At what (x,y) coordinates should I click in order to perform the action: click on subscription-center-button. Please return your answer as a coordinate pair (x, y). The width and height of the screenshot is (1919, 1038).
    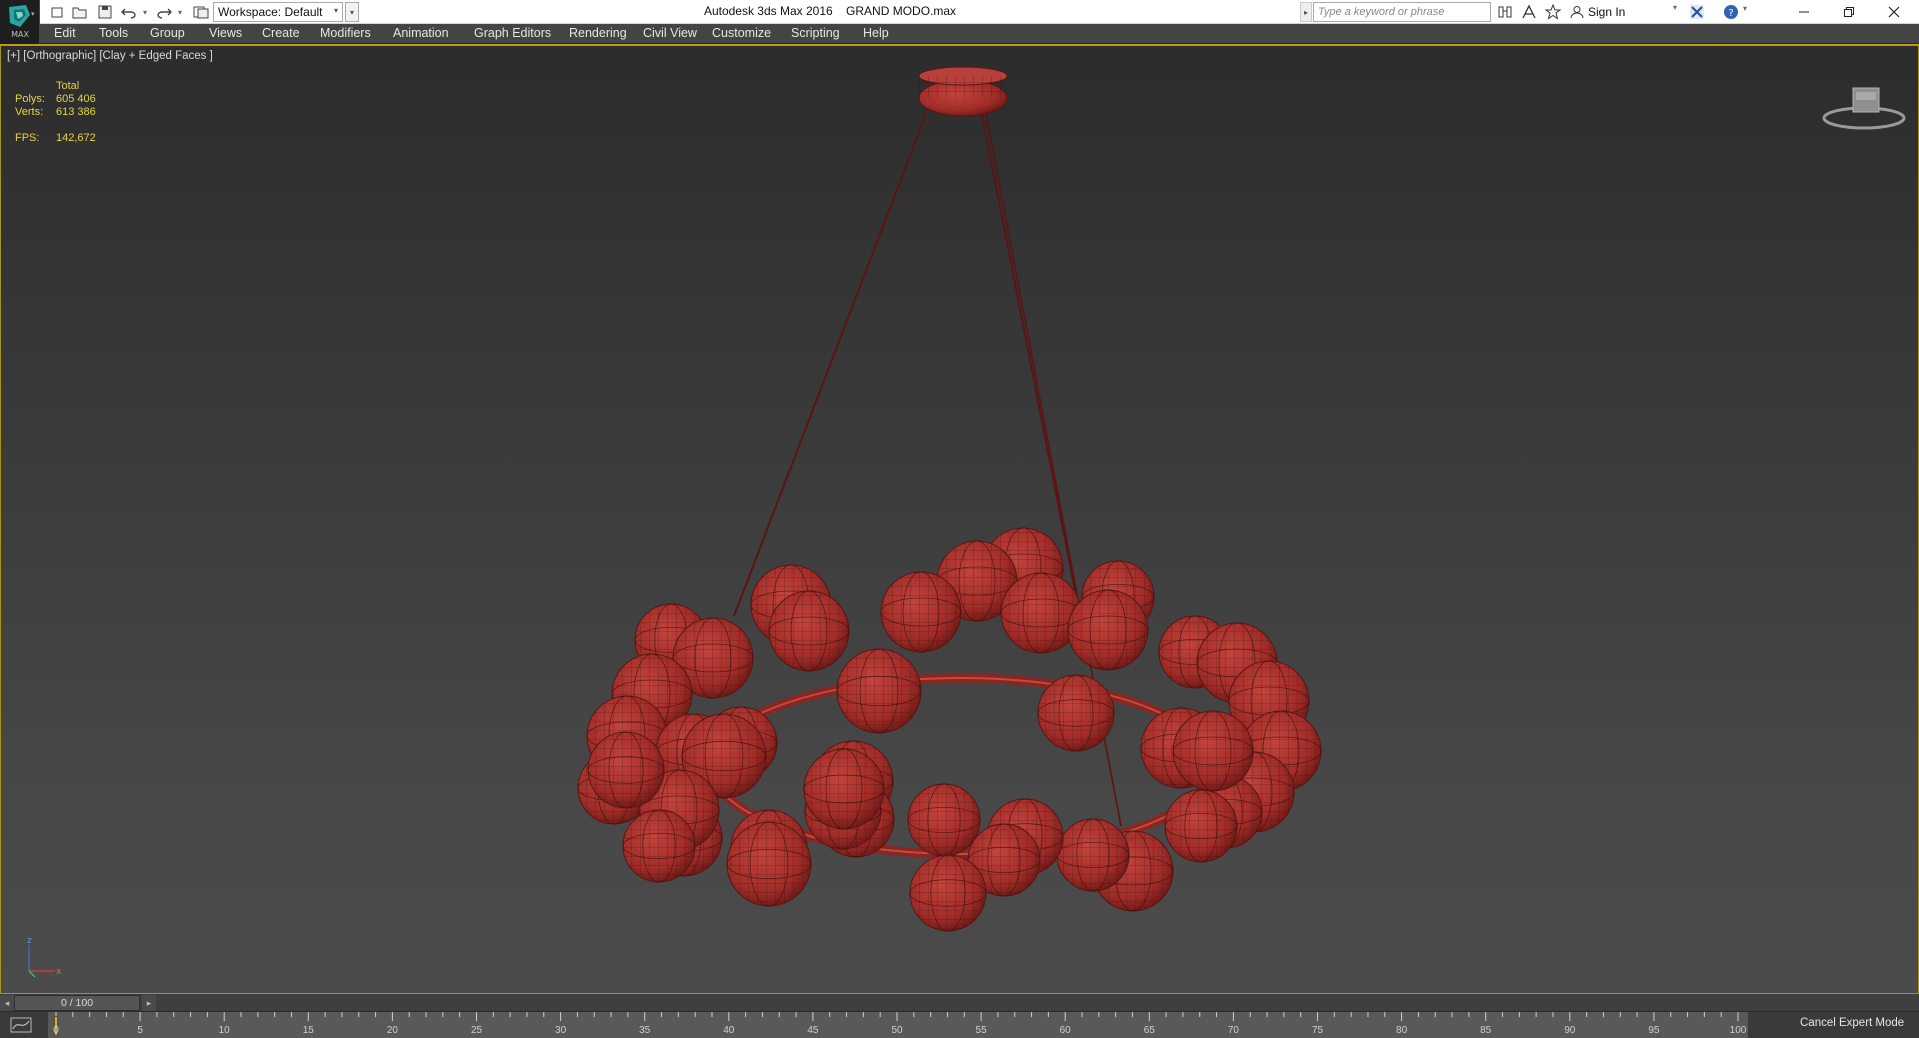
    Looking at the image, I should click on (1529, 12).